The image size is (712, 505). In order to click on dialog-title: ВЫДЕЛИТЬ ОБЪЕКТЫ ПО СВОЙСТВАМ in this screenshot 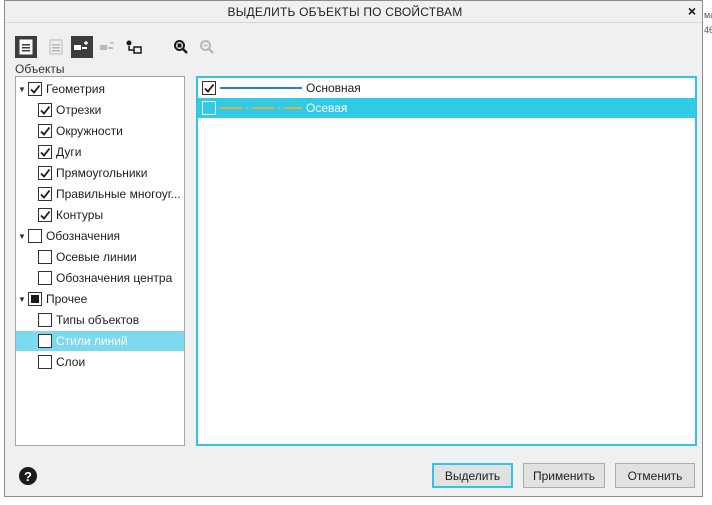, I will do `click(345, 12)`.